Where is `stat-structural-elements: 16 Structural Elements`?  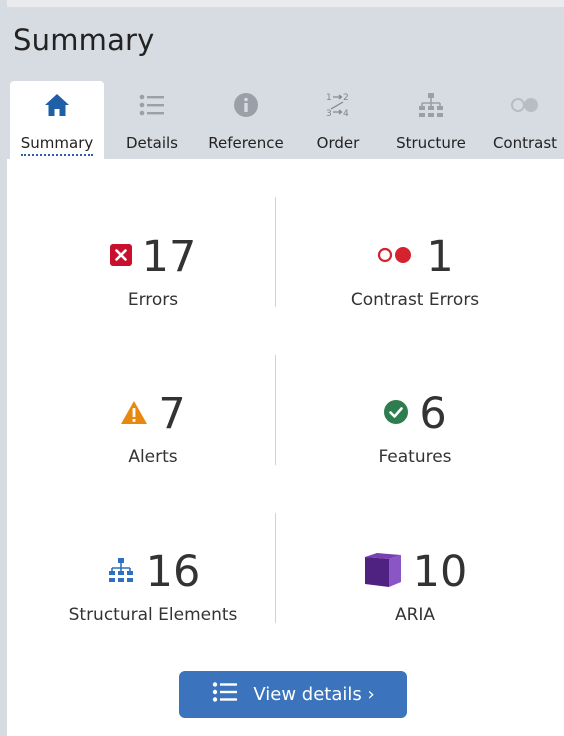 stat-structural-elements: 16 Structural Elements is located at coordinates (153, 585).